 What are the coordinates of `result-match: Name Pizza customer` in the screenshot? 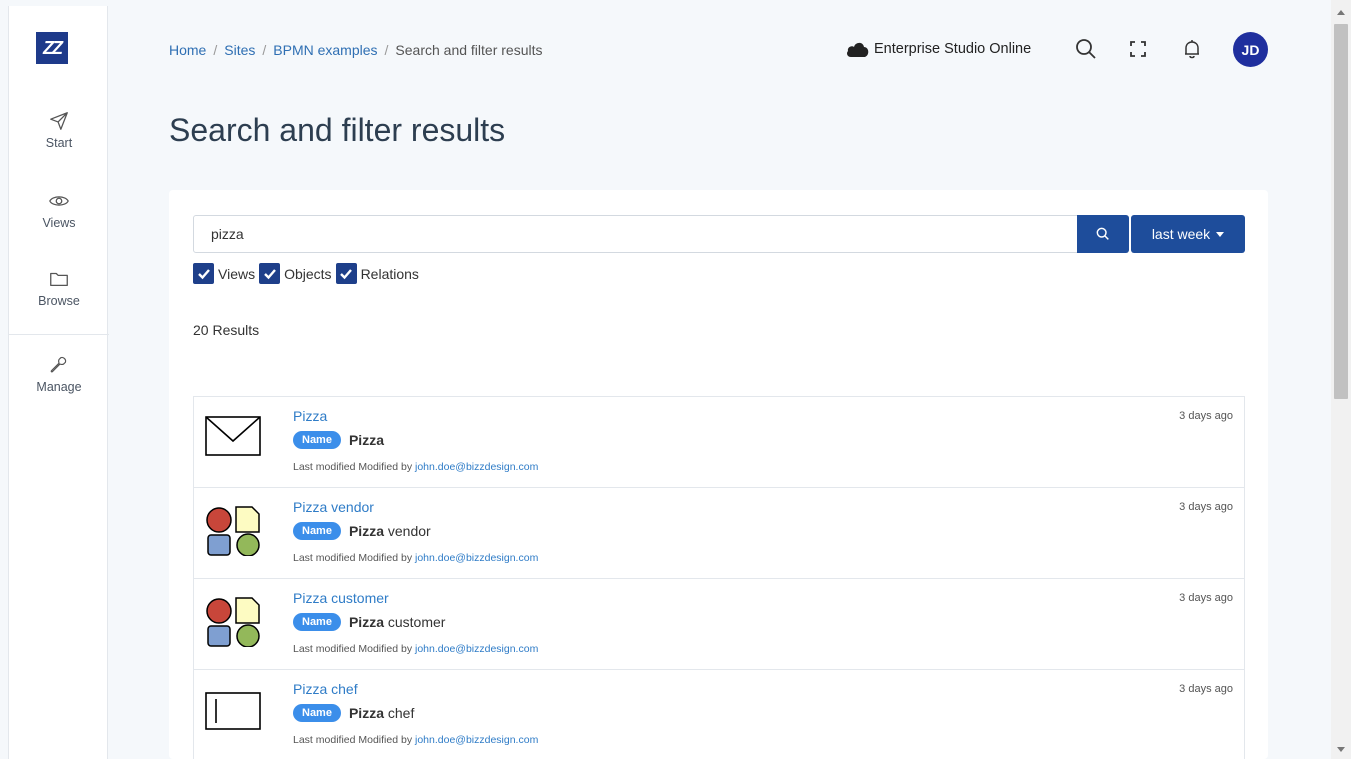 It's located at (369, 622).